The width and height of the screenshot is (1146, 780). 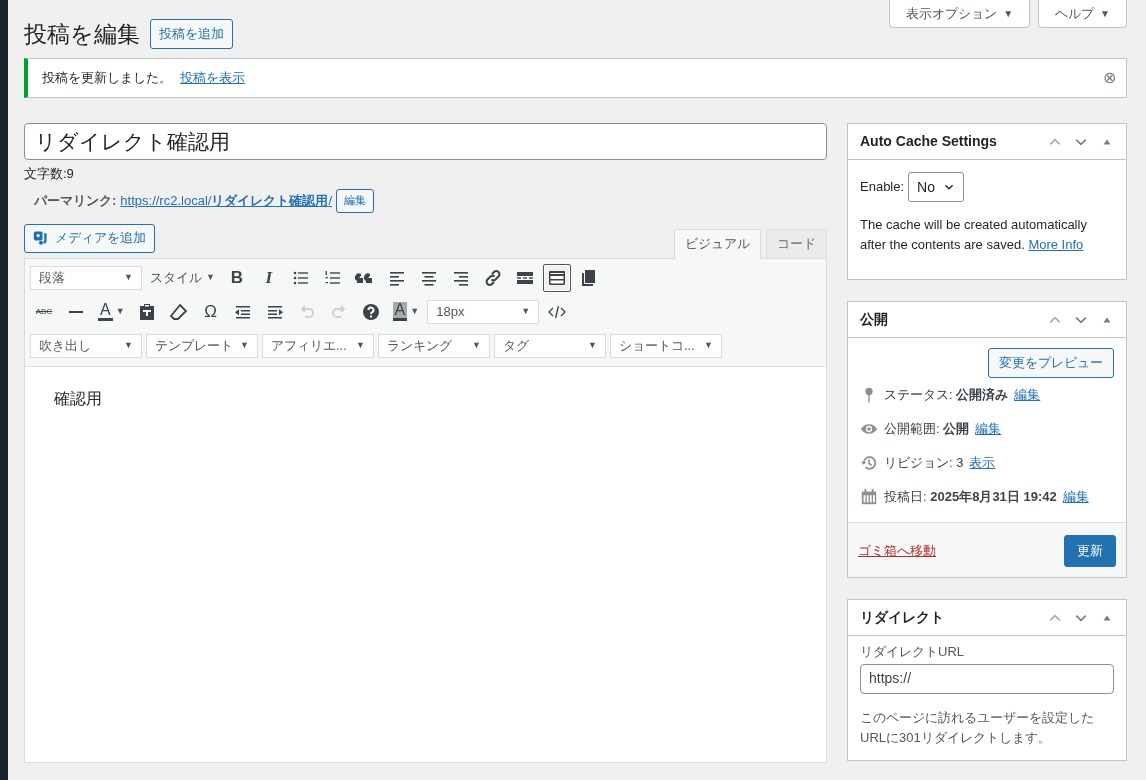 What do you see at coordinates (434, 345) in the screenshot?
I see `format-select: ランキング ▼` at bounding box center [434, 345].